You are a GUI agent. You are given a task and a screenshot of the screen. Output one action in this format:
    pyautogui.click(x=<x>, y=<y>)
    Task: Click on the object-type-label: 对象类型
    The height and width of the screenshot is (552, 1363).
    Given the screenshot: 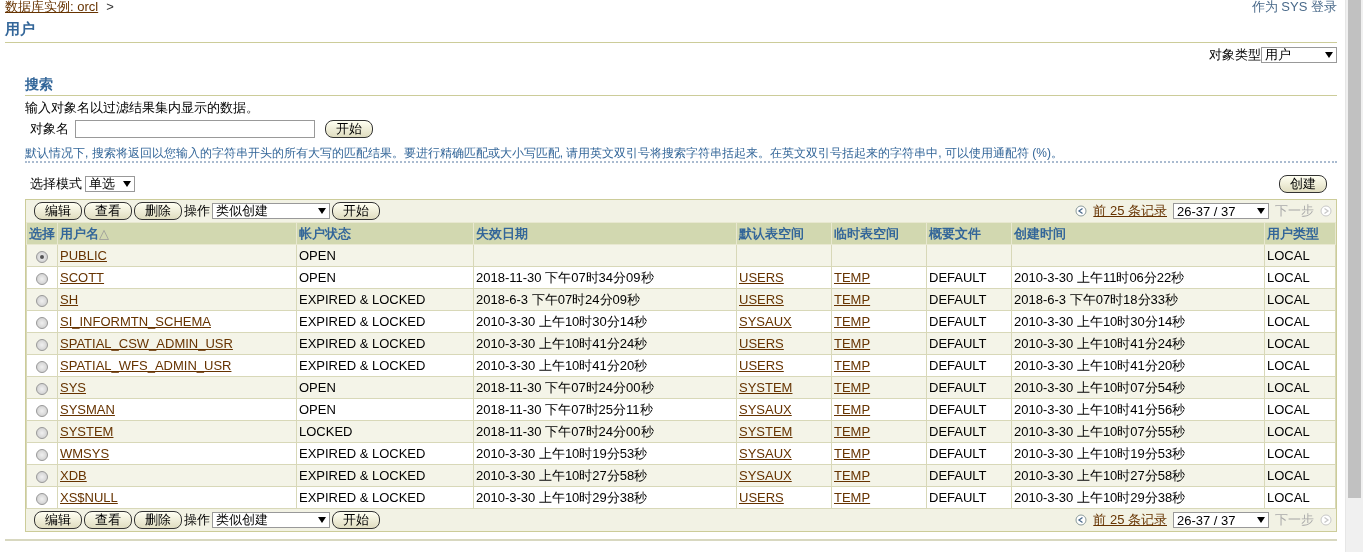 What is the action you would take?
    pyautogui.click(x=1235, y=55)
    